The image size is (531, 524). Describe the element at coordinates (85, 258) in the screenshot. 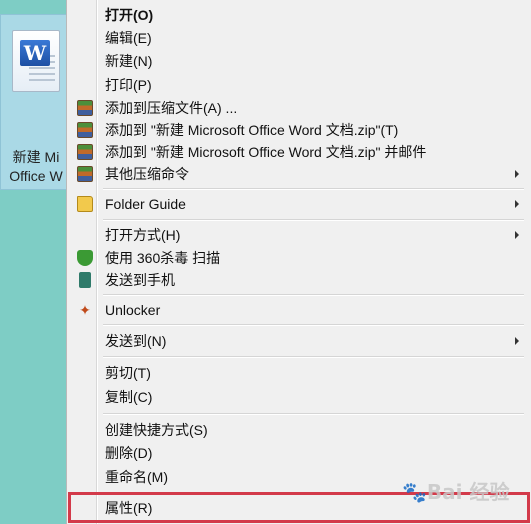

I see `shield-360-icon` at that location.